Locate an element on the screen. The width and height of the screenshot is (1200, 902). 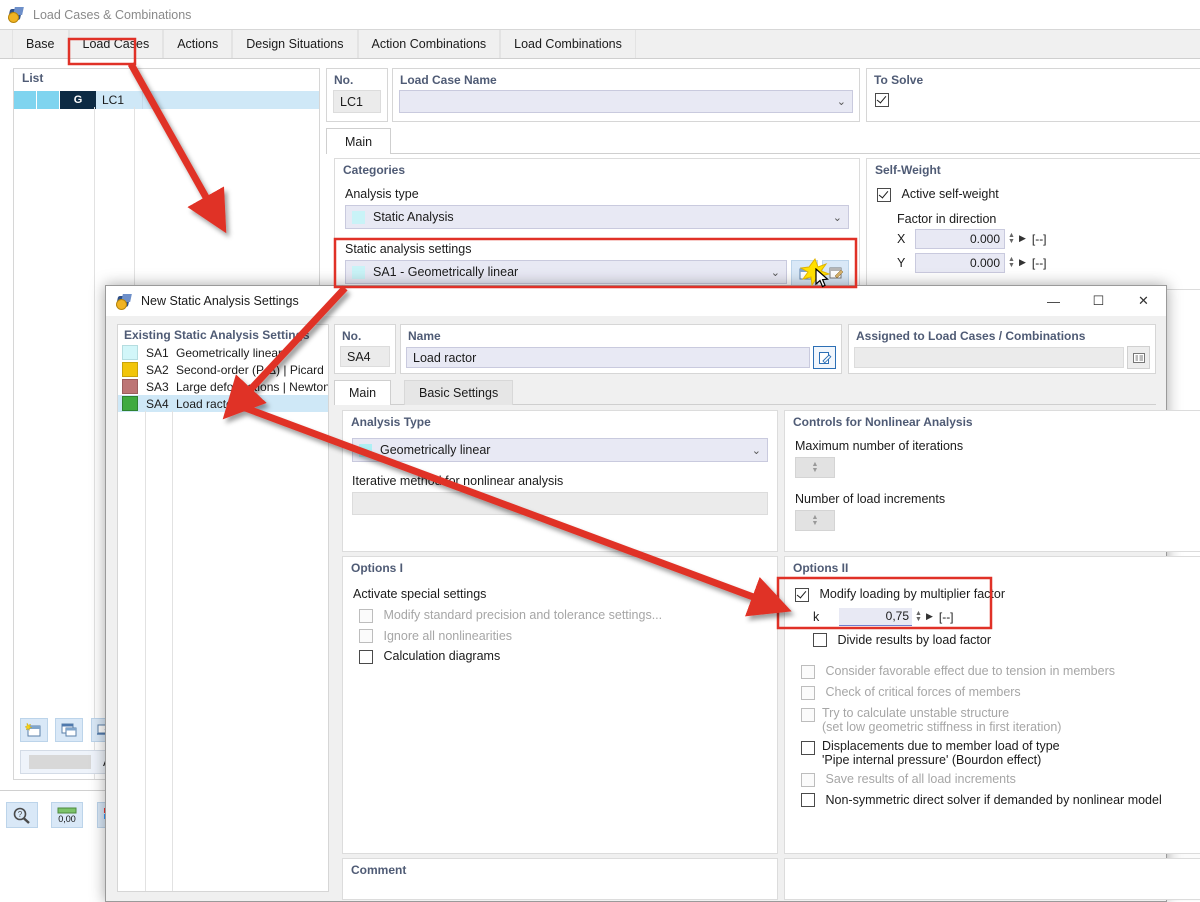
list-item: SA3 Large deformations | Newton- is located at coordinates (223, 386).